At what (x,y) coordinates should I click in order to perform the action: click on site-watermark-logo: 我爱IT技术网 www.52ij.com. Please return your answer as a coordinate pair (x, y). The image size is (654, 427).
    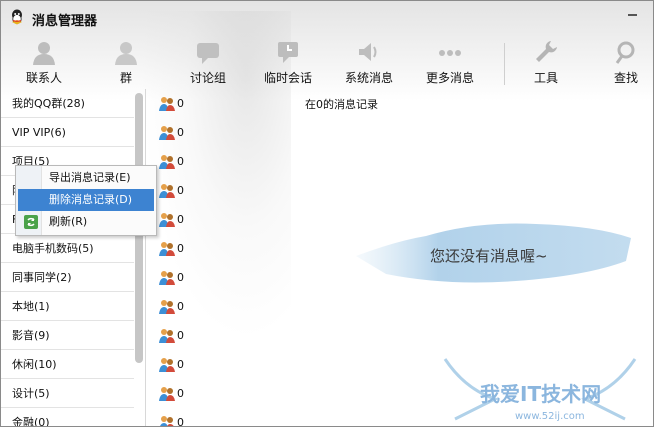
    Looking at the image, I should click on (540, 390).